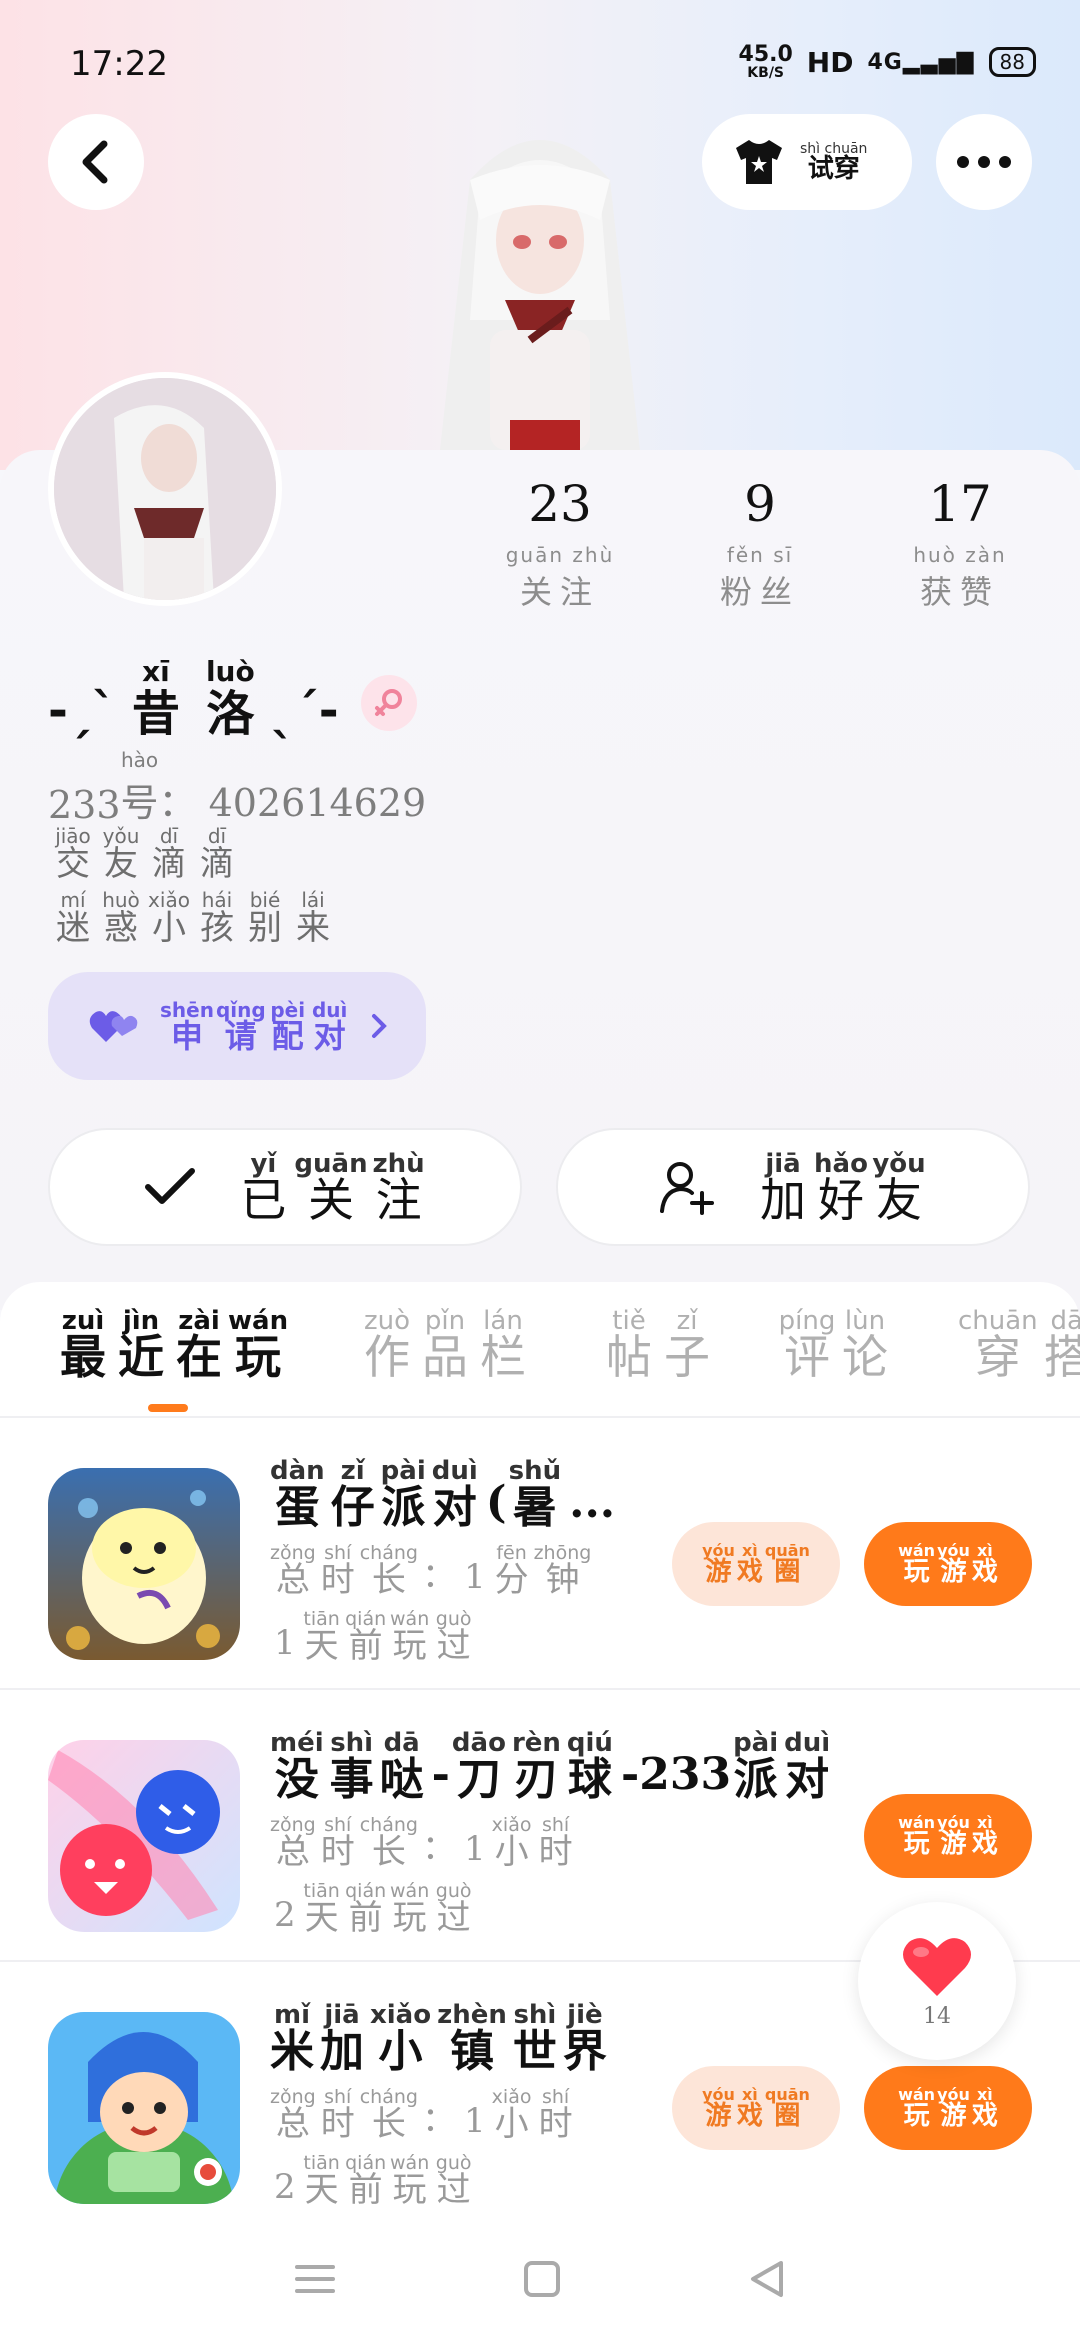  What do you see at coordinates (560, 544) in the screenshot?
I see `stat-following: 23 guān zhù 关注` at bounding box center [560, 544].